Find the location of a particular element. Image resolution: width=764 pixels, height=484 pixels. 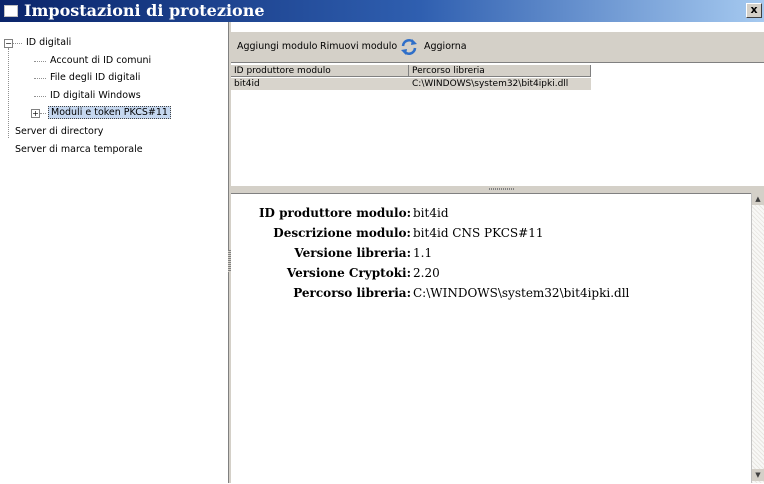

tree-item-moduli-e-token-pkcs11: Moduli e token PKCS#11 is located at coordinates (109, 112).